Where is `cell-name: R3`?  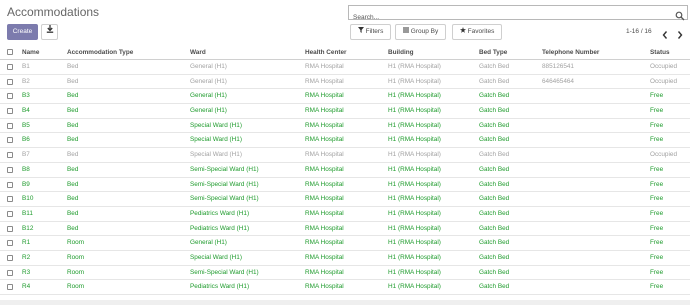 cell-name: R3 is located at coordinates (26, 272).